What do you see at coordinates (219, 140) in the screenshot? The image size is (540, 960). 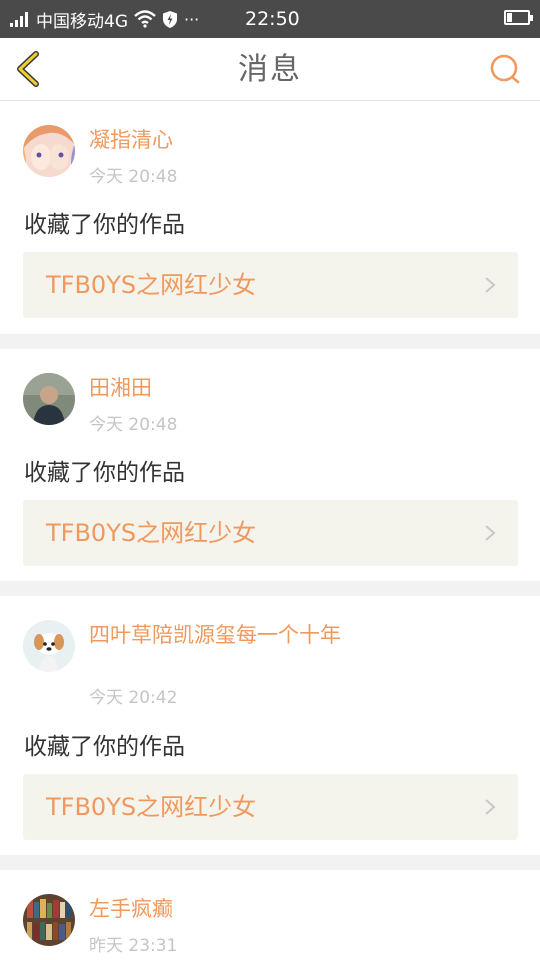 I see `username: 凝指清心` at bounding box center [219, 140].